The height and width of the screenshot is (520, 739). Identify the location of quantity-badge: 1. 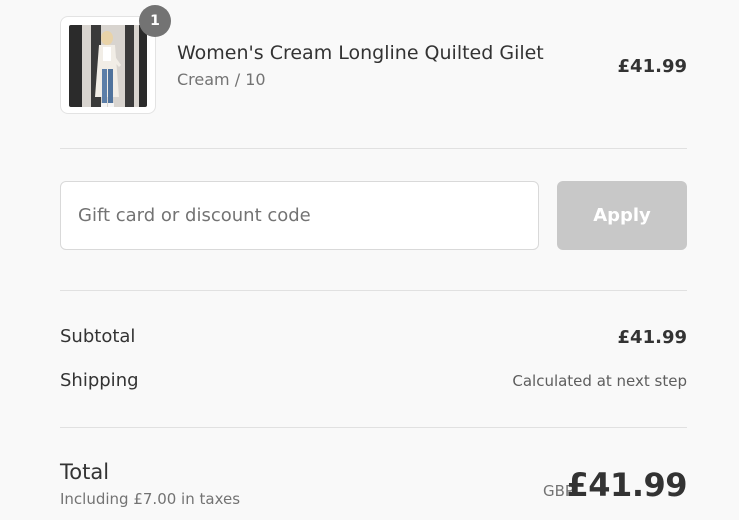
(155, 21).